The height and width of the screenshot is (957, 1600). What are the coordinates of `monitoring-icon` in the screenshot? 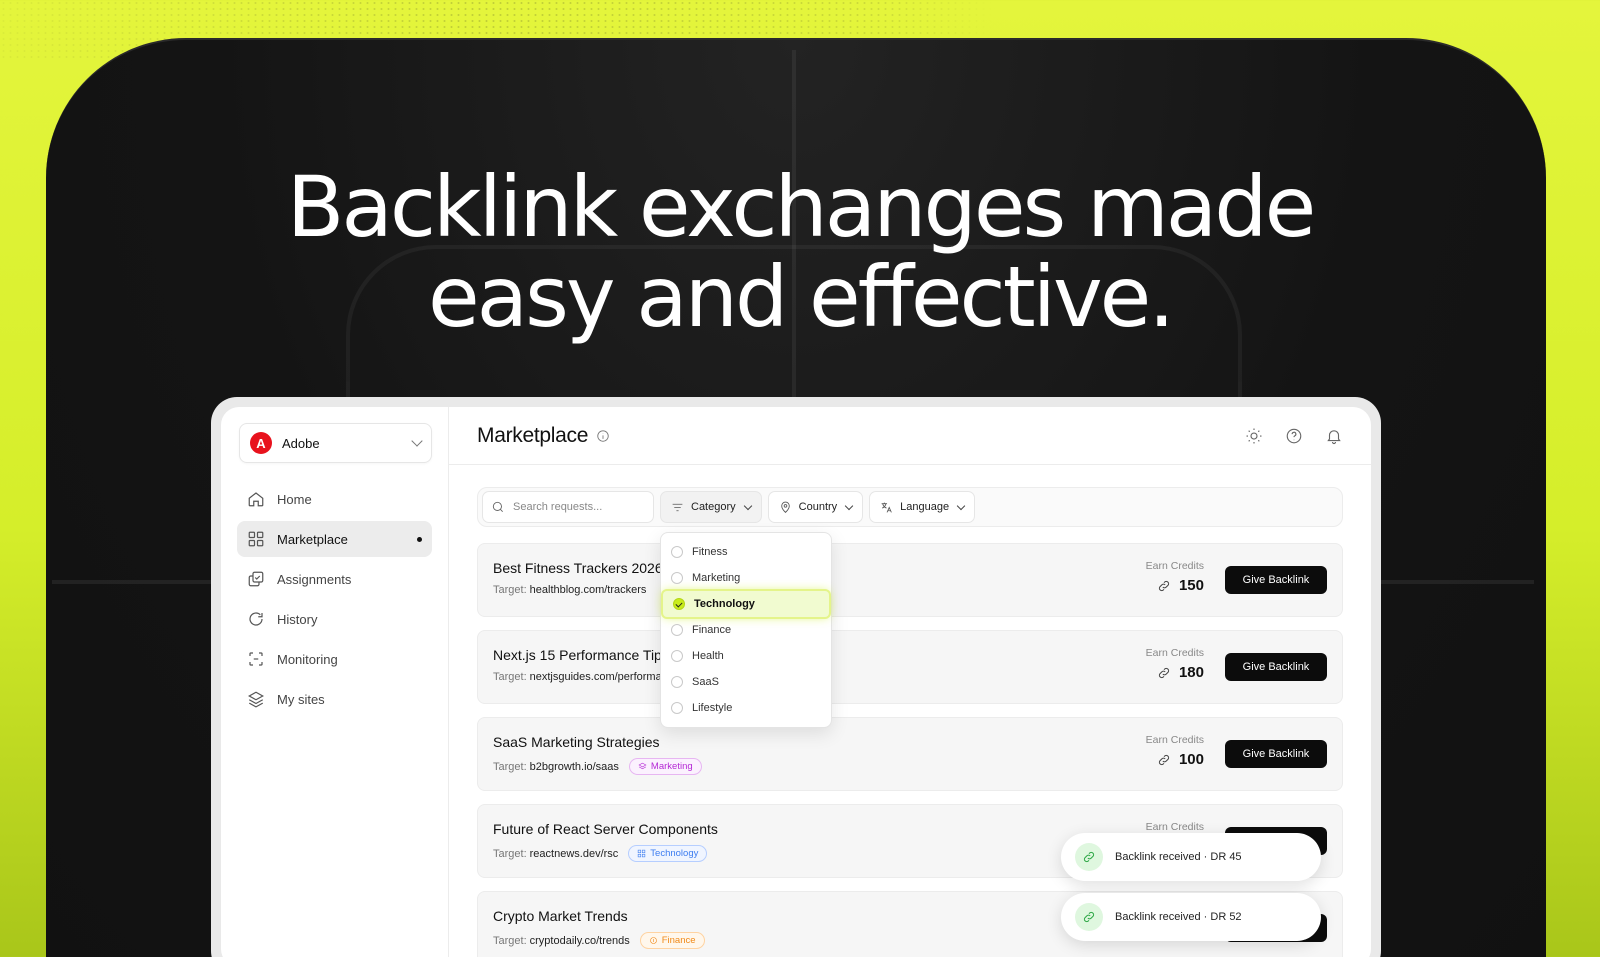 It's located at (256, 659).